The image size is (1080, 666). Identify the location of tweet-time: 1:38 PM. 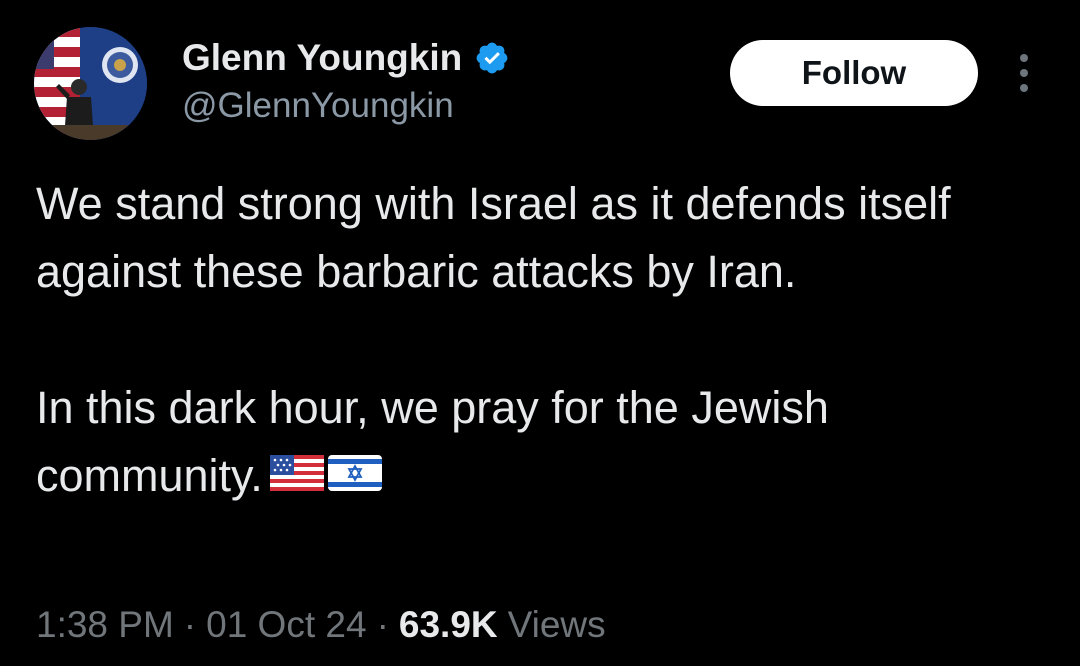
(105, 625).